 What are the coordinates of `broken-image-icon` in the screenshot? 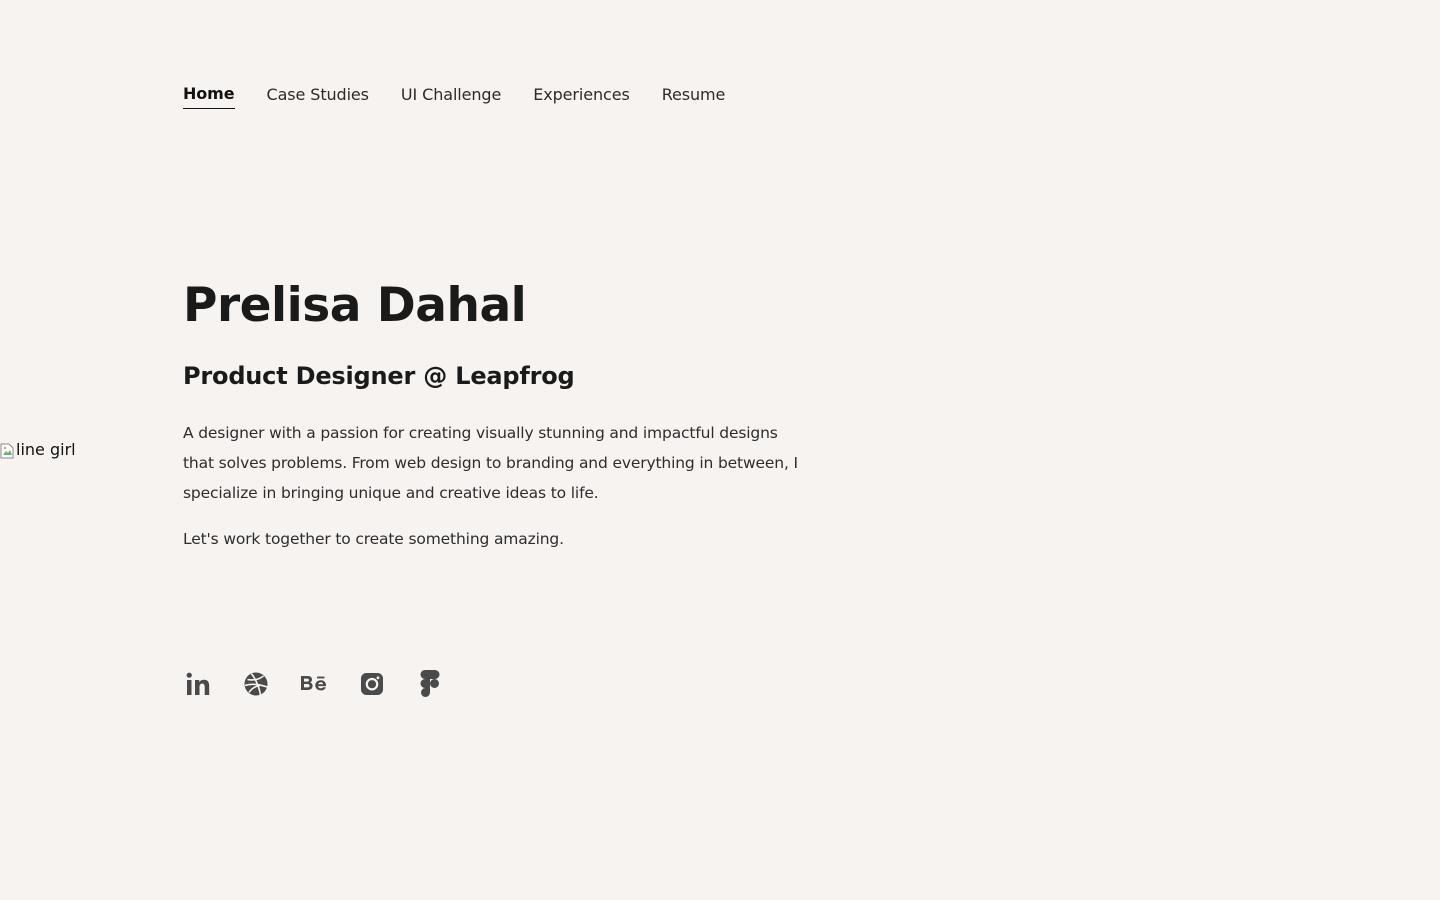 It's located at (7, 450).